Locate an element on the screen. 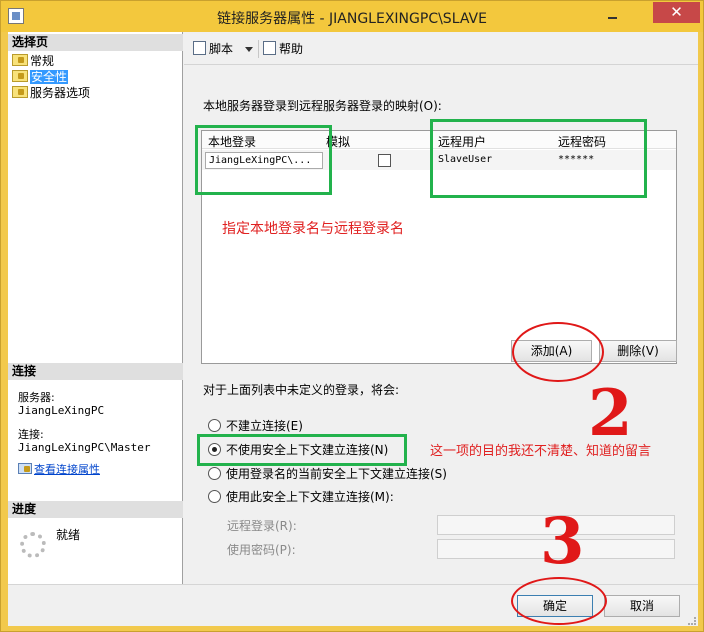 The height and width of the screenshot is (632, 704). progress-header: 进度 is located at coordinates (95, 509).